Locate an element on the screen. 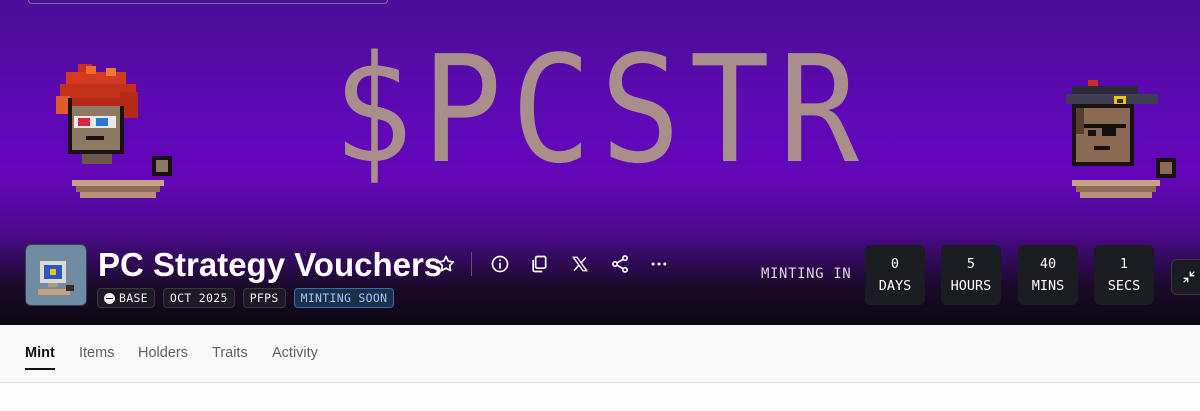 The height and width of the screenshot is (411, 1200). countdown-hours-label: HOURS is located at coordinates (971, 286).